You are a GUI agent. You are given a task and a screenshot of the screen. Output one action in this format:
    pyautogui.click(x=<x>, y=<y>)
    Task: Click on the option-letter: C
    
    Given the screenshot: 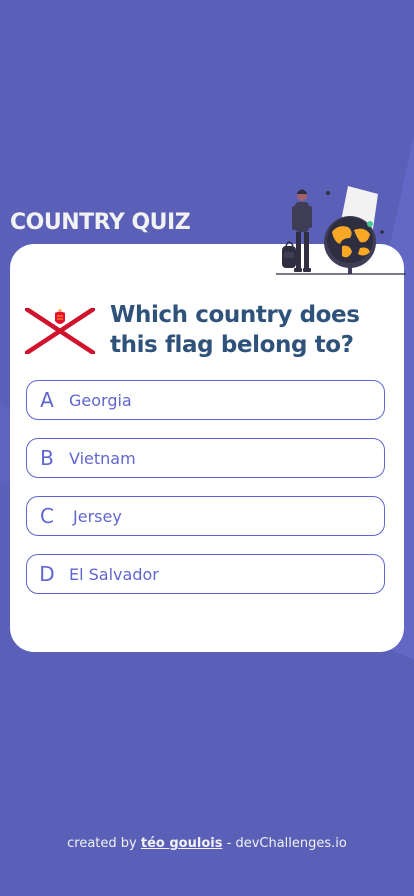 What is the action you would take?
    pyautogui.click(x=47, y=516)
    